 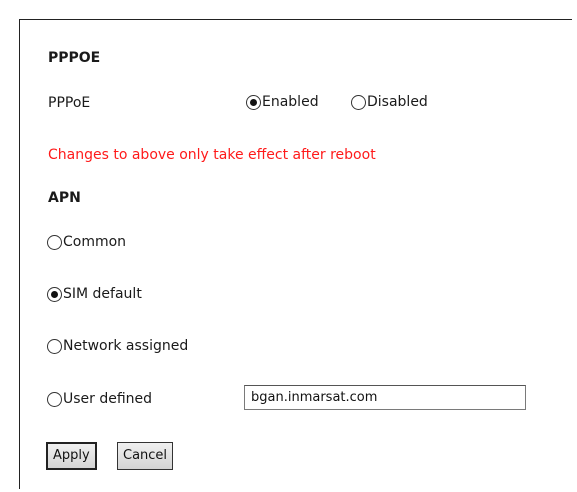 I want to click on apn-sim-default-option: SIM default, so click(x=94, y=294).